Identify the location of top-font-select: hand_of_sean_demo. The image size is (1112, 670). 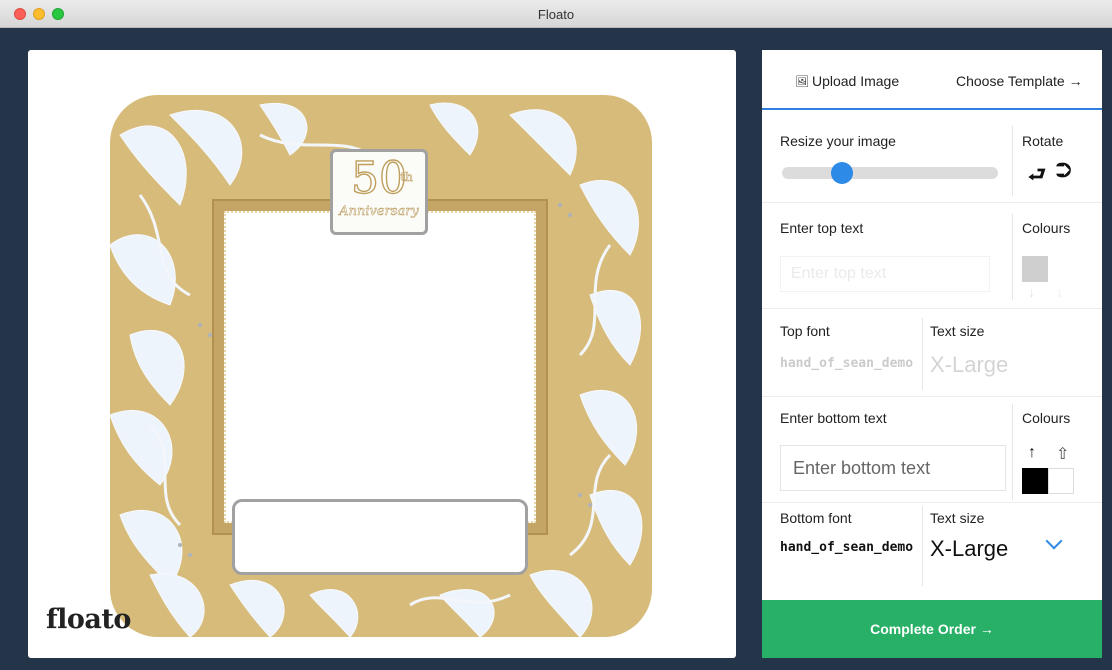
(850, 363).